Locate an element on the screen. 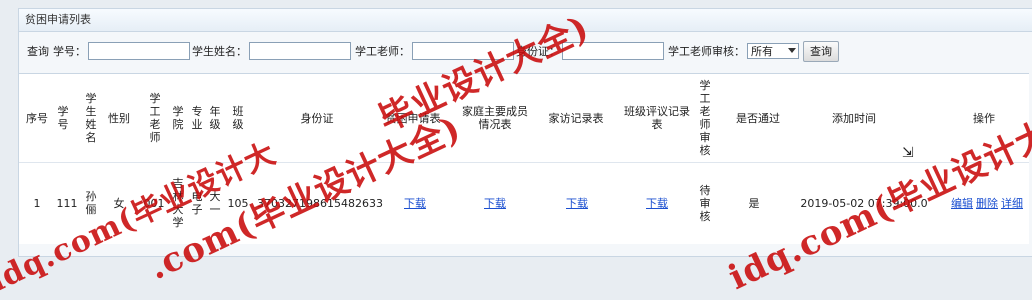 The width and height of the screenshot is (1032, 300). chevron-down-icon is located at coordinates (792, 50).